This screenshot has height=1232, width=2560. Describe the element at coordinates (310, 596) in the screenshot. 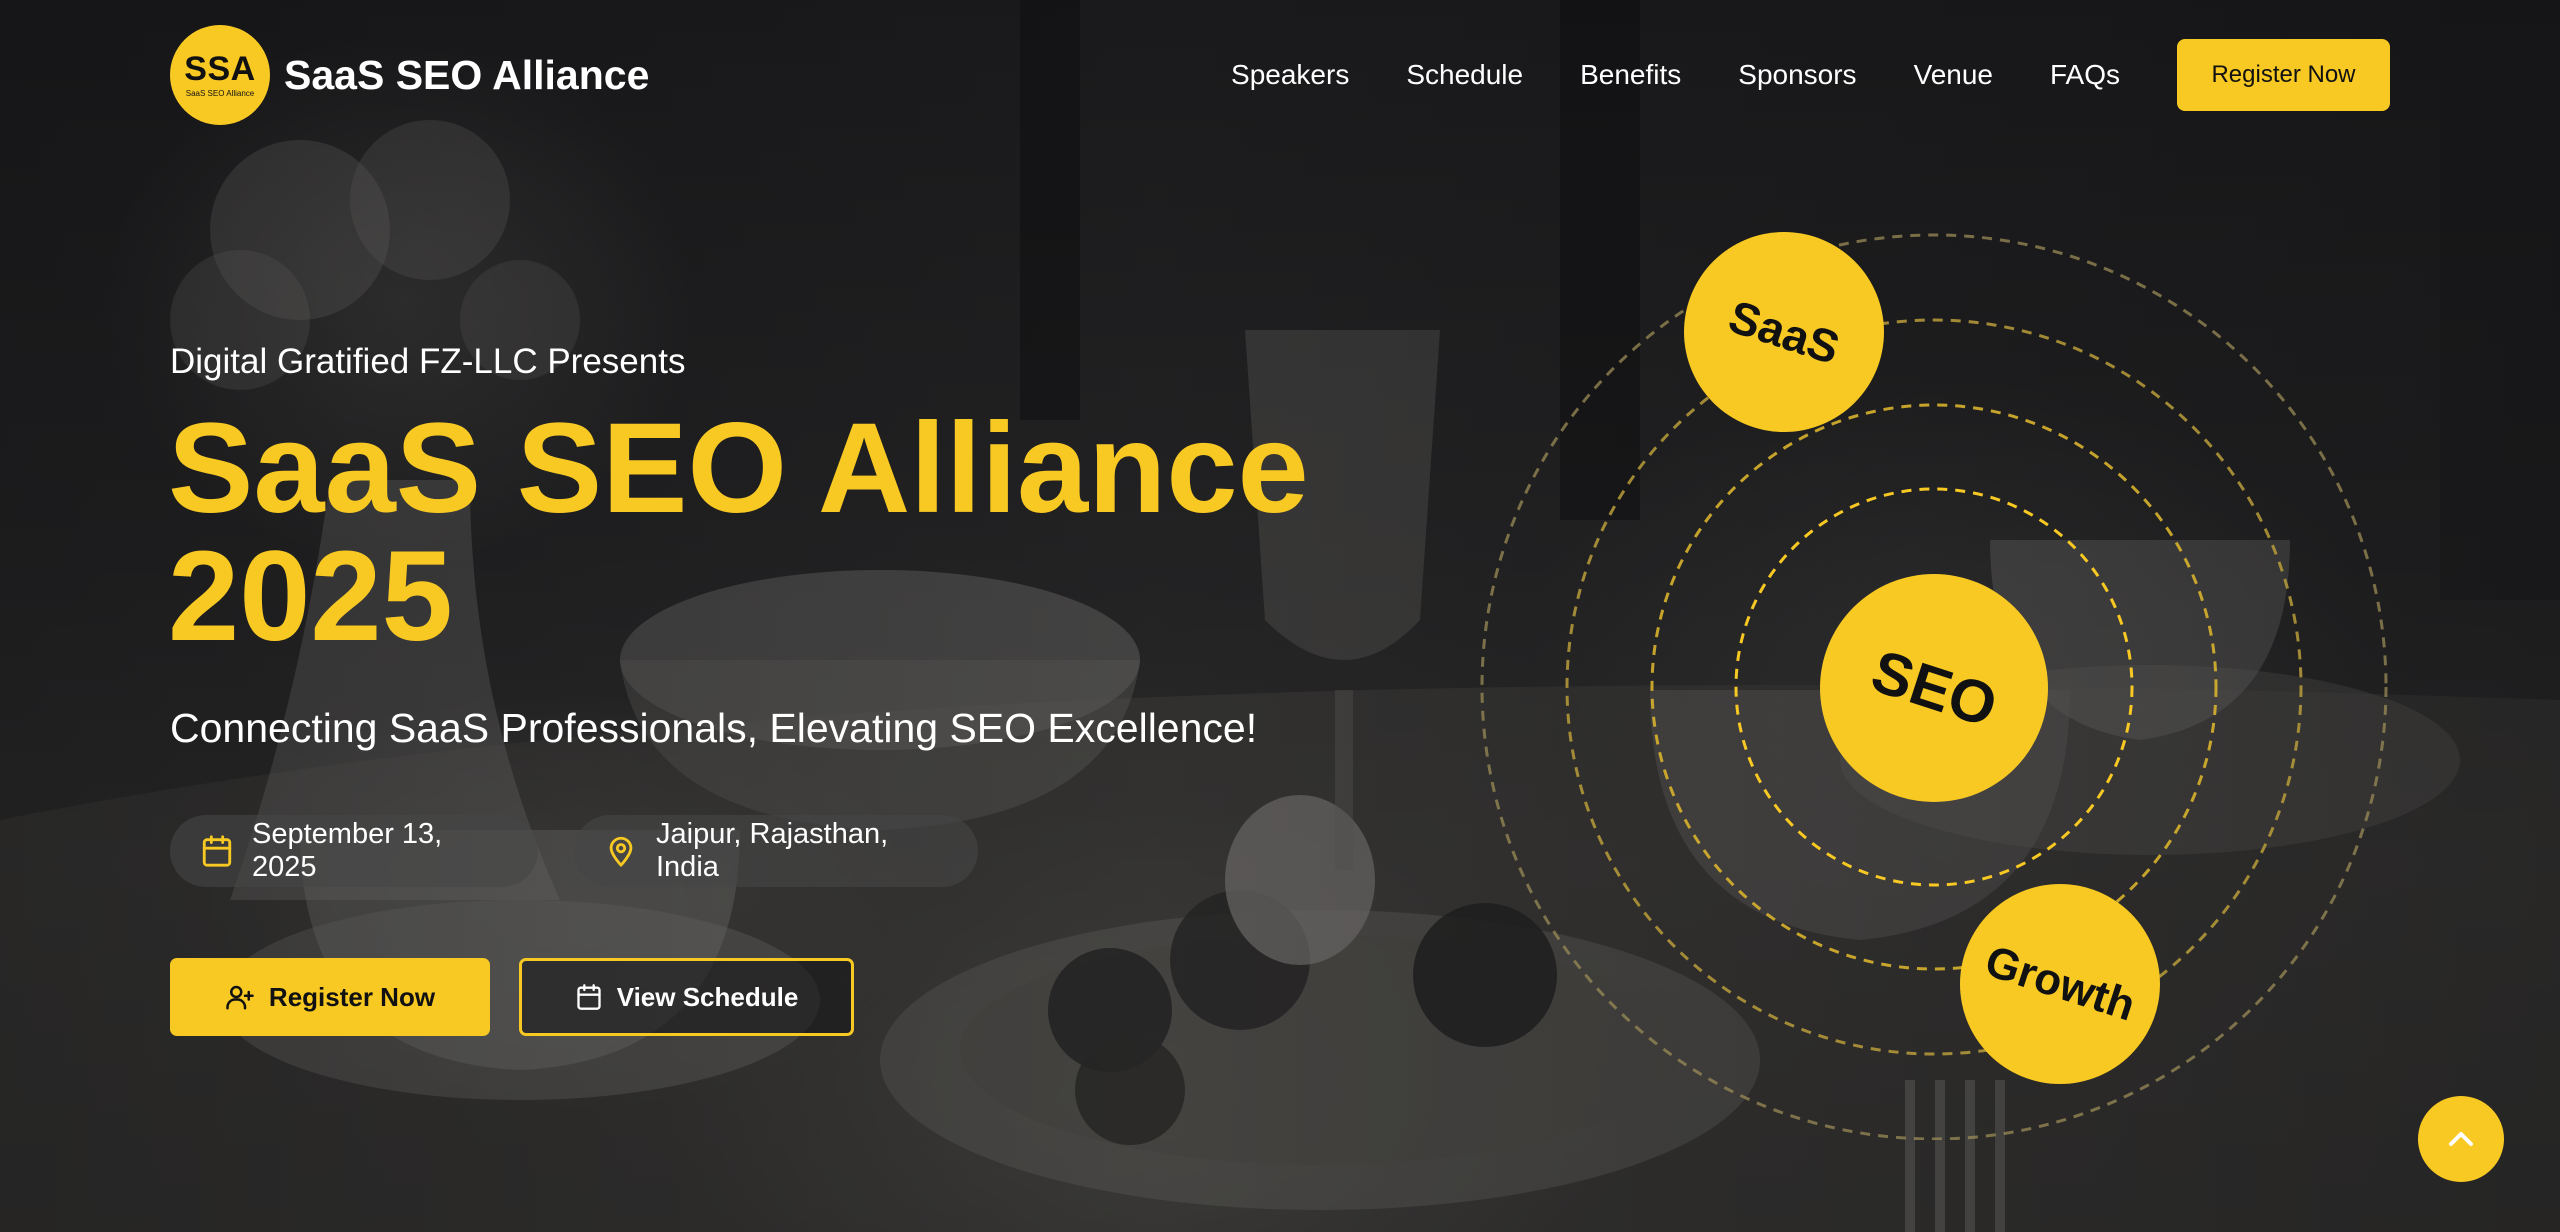

I see `hero-title-line-2: 2025` at that location.